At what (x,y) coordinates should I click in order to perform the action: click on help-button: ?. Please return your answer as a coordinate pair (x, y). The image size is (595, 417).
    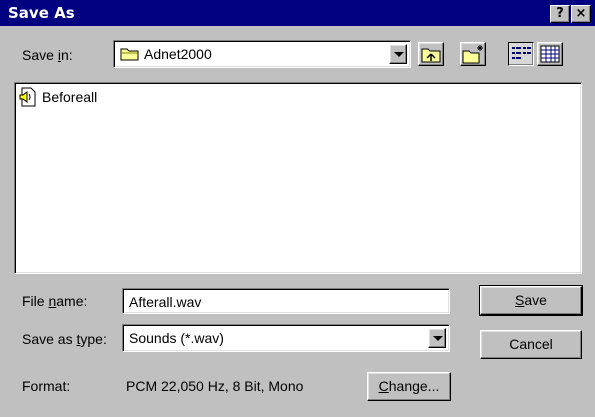
    Looking at the image, I should click on (560, 14).